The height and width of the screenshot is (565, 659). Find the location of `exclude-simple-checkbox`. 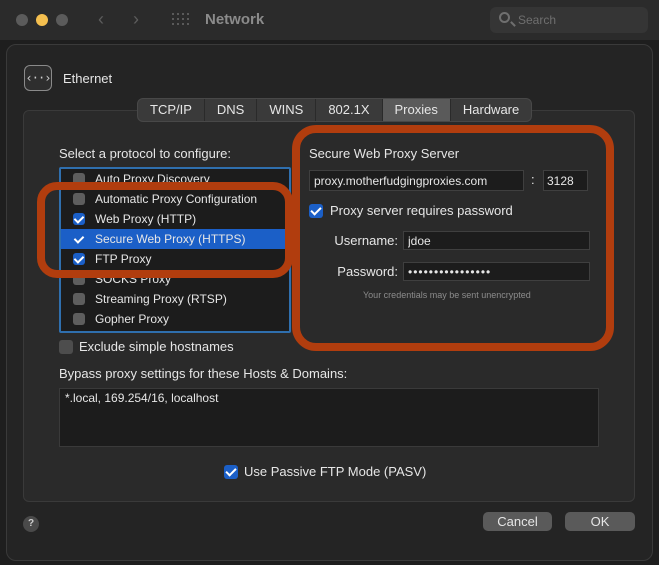

exclude-simple-checkbox is located at coordinates (66, 347).